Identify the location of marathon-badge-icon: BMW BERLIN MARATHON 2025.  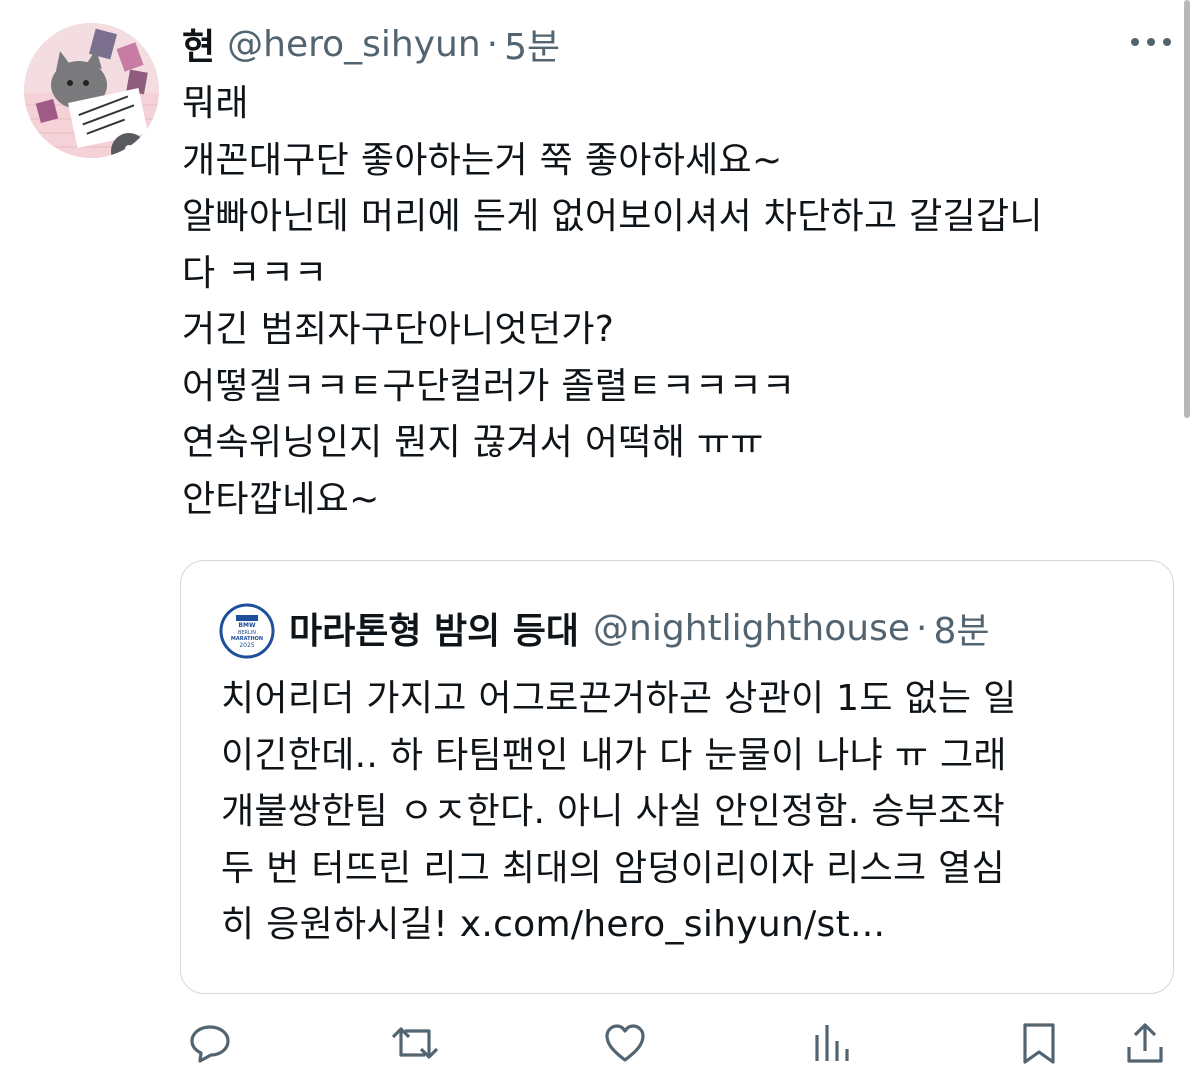
(247, 631).